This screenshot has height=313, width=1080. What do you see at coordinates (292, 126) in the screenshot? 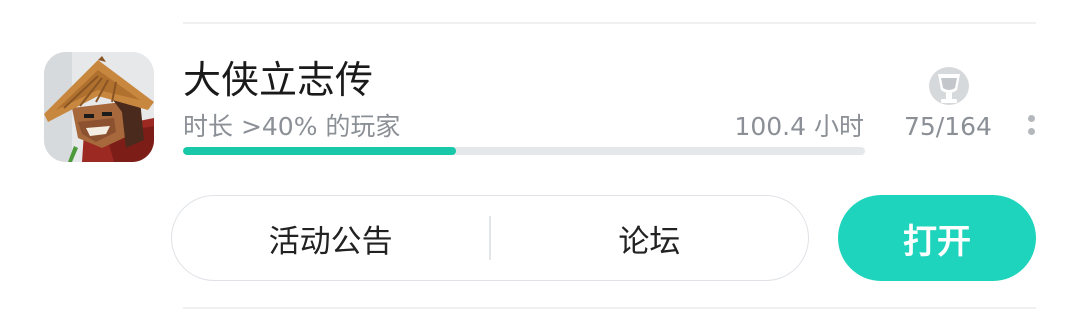
I see `playtime-rank-text: 时长 >40% 的玩家` at bounding box center [292, 126].